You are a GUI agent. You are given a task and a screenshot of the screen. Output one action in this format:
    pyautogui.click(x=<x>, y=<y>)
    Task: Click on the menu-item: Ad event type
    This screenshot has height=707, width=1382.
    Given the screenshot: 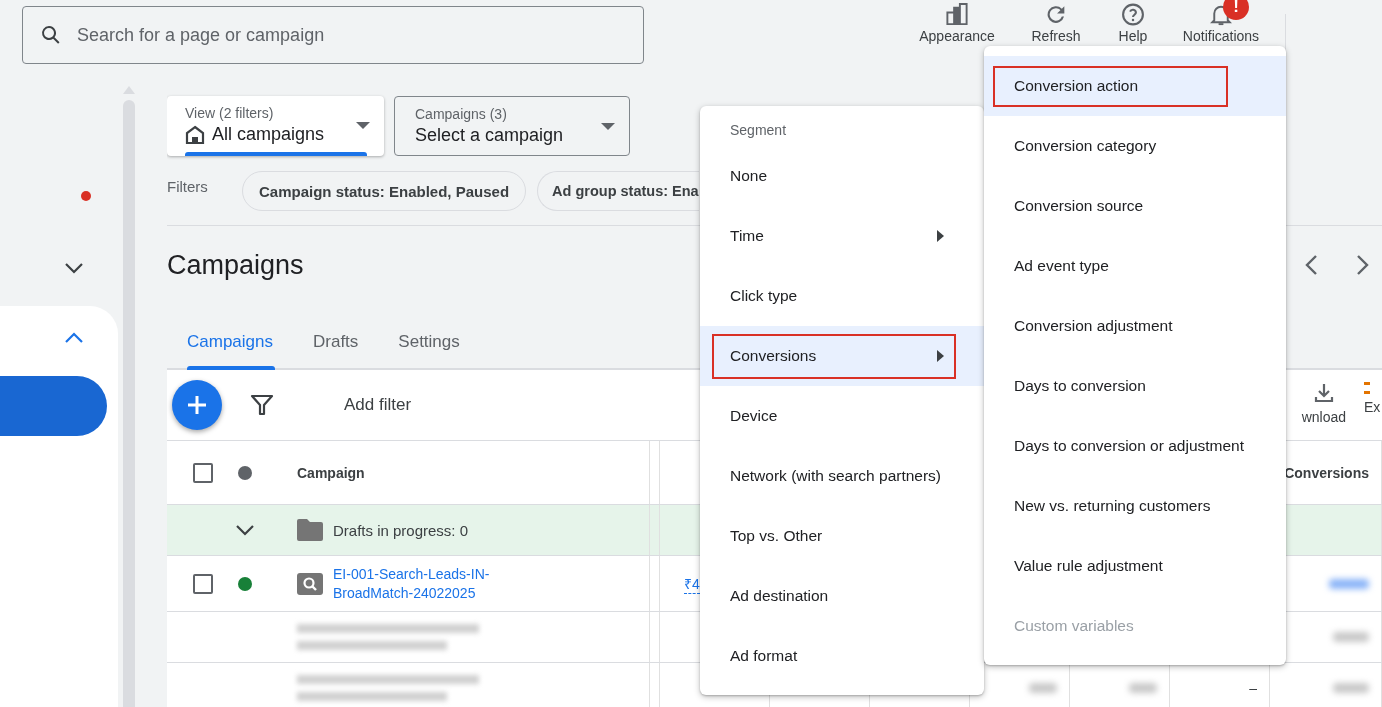 What is the action you would take?
    pyautogui.click(x=1135, y=266)
    